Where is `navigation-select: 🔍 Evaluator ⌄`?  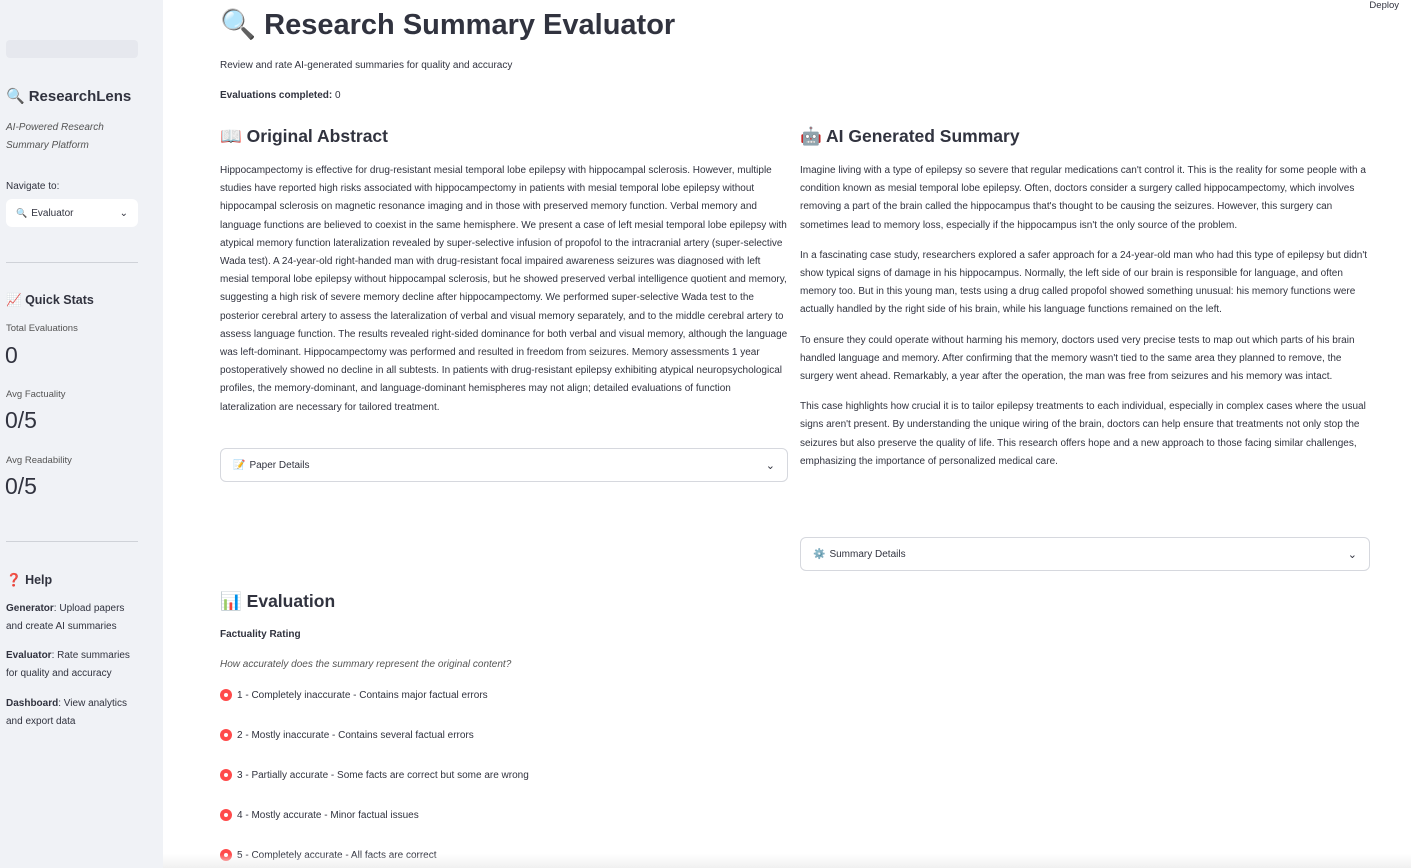 navigation-select: 🔍 Evaluator ⌄ is located at coordinates (72, 213).